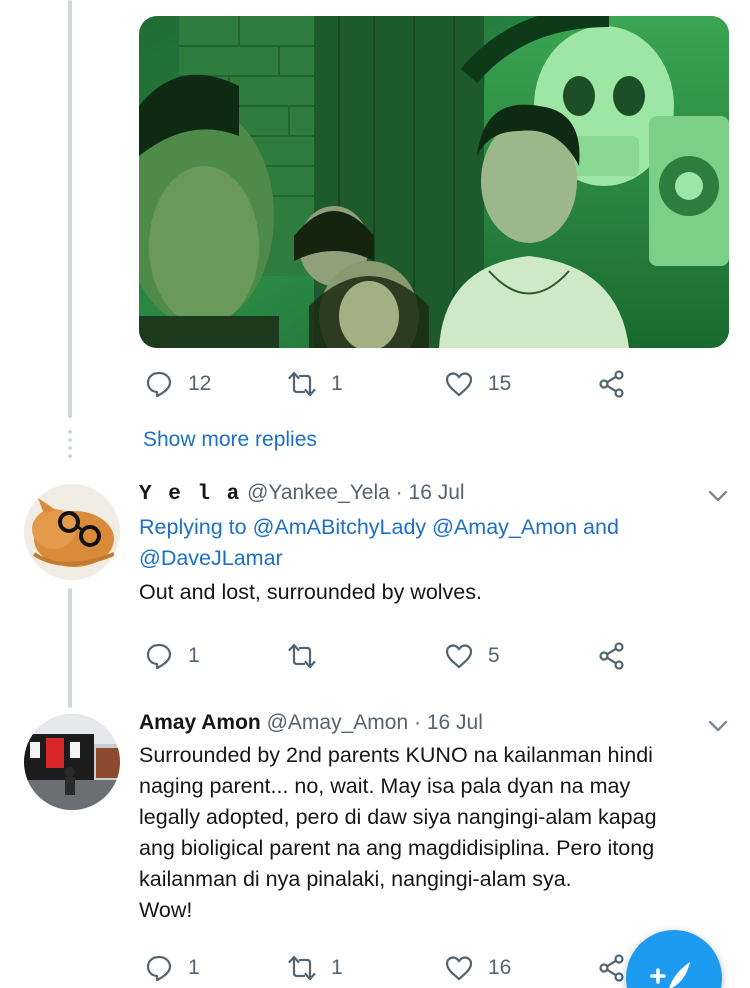 The width and height of the screenshot is (750, 988). Describe the element at coordinates (70, 648) in the screenshot. I see `thread-line-middle` at that location.